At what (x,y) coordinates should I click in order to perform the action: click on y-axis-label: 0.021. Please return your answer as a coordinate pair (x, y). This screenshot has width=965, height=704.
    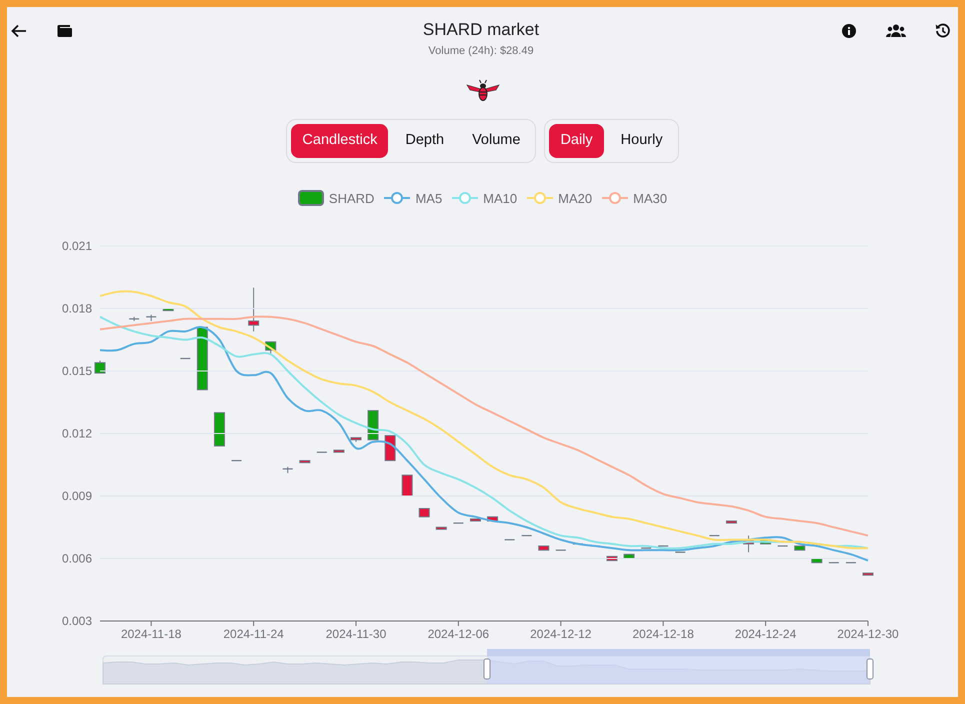
    Looking at the image, I should click on (77, 246).